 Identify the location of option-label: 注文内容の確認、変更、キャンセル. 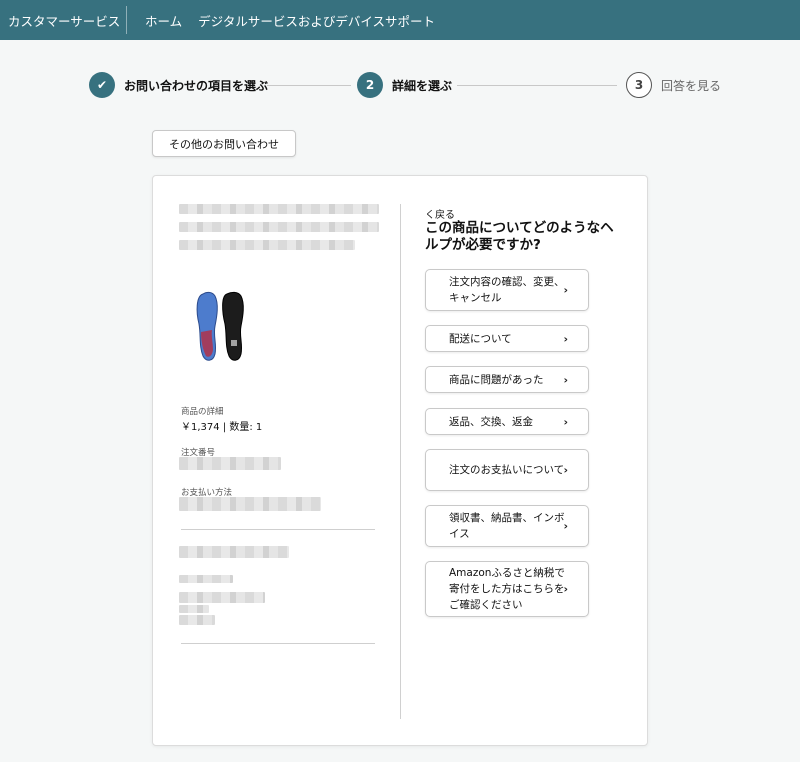
(507, 290).